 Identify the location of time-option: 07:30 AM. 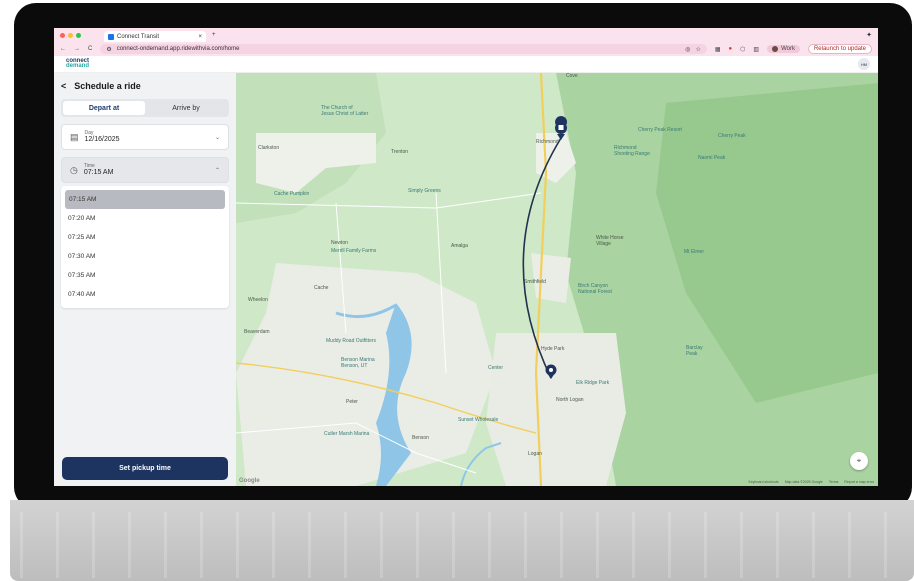
(145, 256).